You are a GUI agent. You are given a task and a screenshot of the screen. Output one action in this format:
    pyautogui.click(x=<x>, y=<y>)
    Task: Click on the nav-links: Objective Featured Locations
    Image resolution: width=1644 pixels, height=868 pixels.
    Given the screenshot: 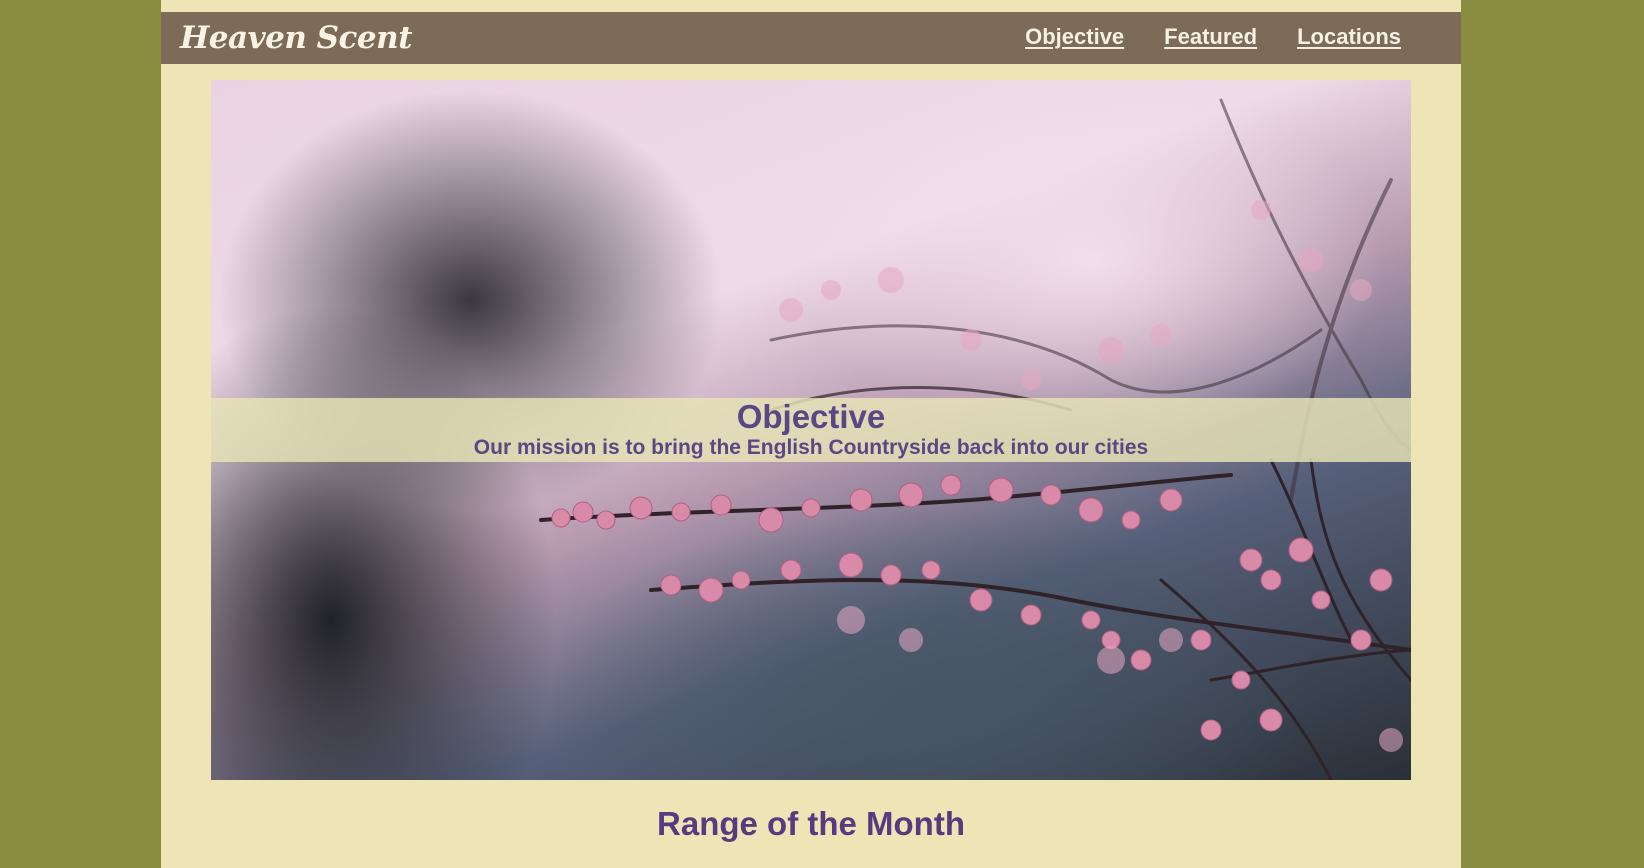 What is the action you would take?
    pyautogui.click(x=1213, y=37)
    